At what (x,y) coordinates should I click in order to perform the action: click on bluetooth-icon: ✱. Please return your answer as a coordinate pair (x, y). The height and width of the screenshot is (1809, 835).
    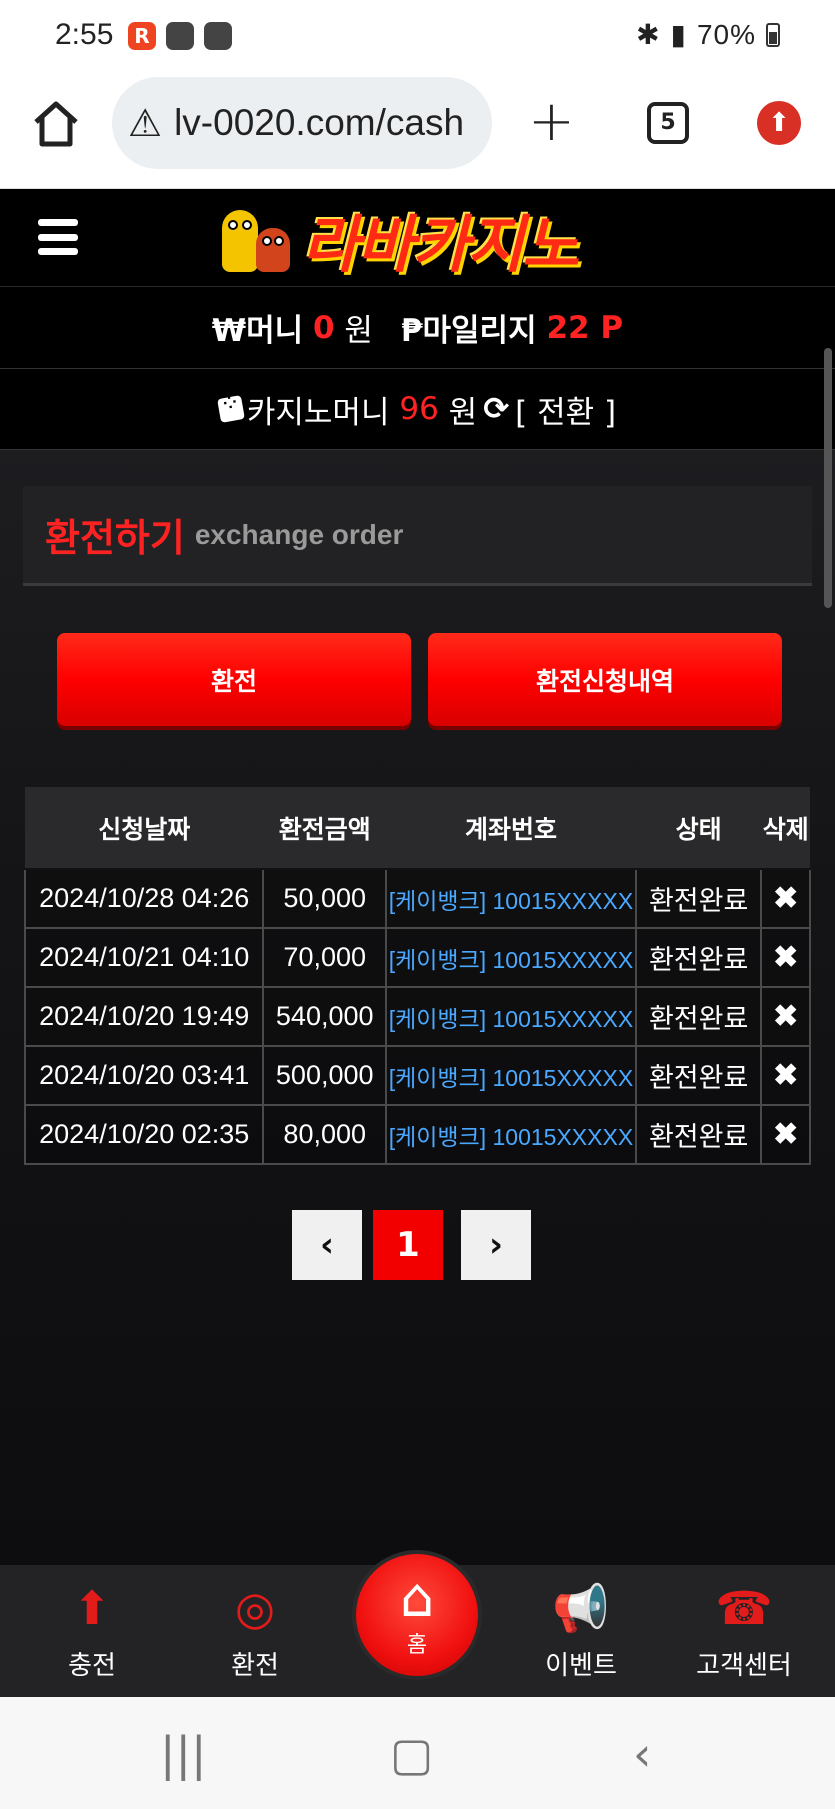
    Looking at the image, I should click on (648, 34).